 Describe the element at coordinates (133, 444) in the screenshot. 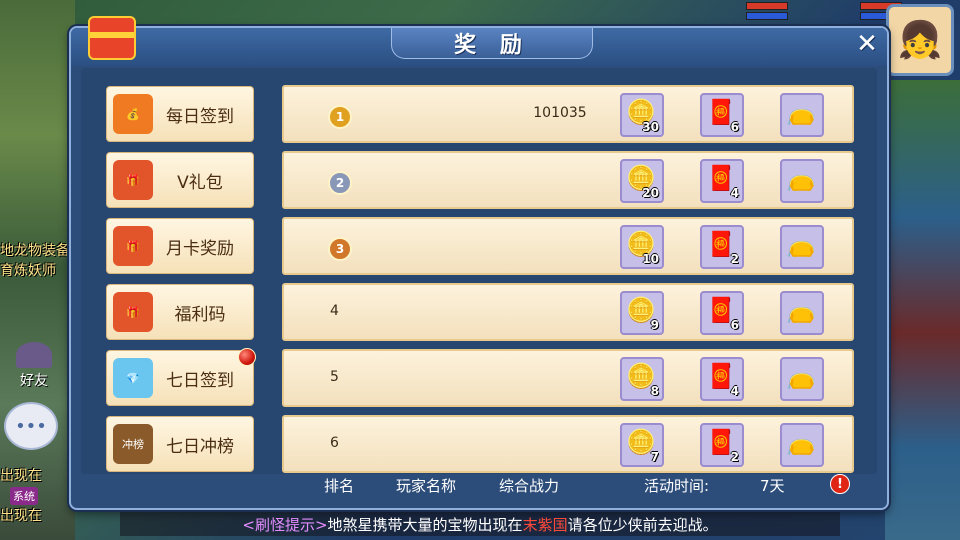

I see `rank-chest-icon: 冲榜` at that location.